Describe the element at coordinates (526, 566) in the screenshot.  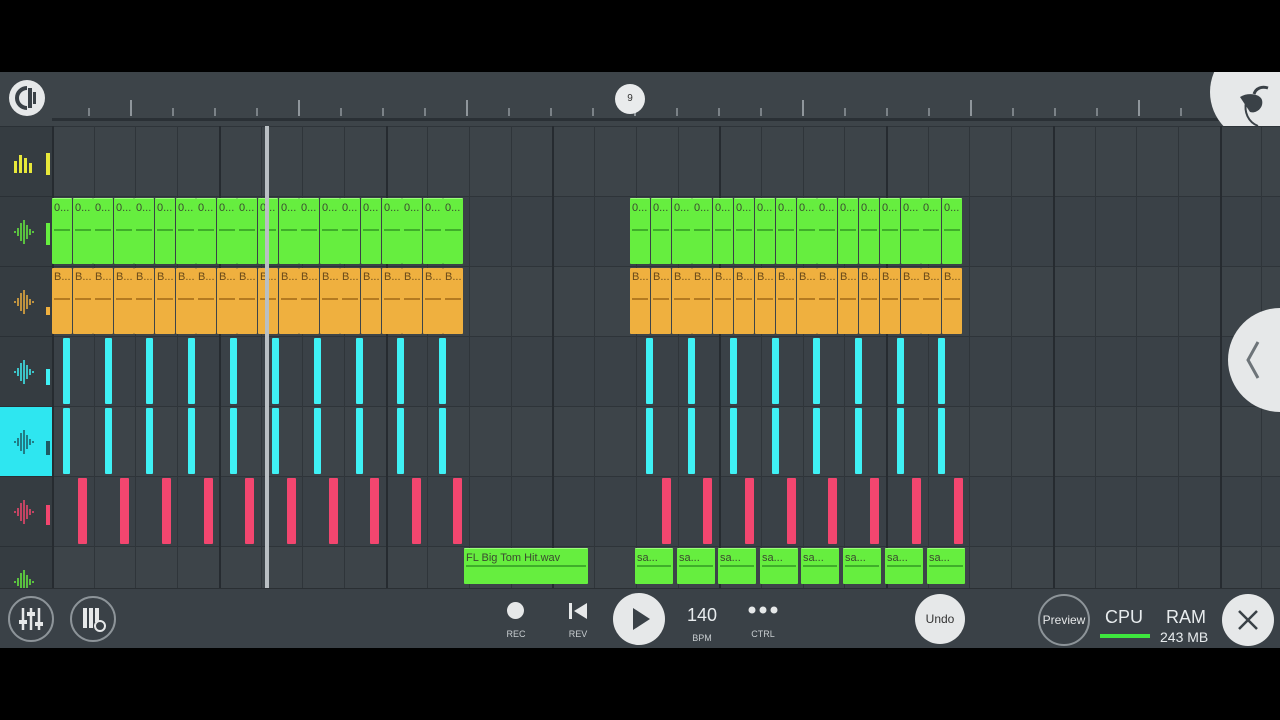
I see `big-tom-audio-clip: FL Big Tom Hit.wav` at that location.